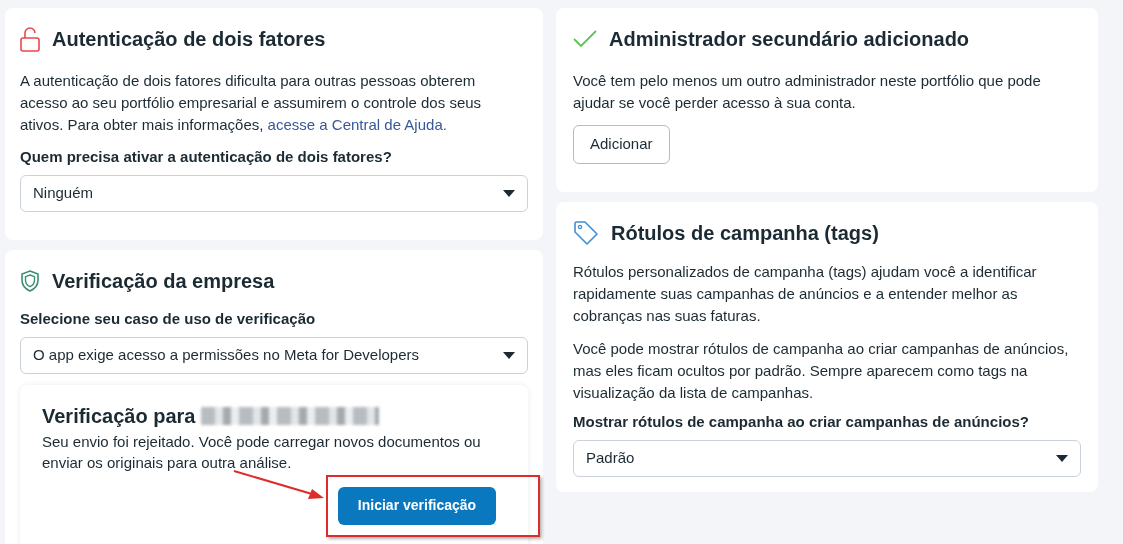  Describe the element at coordinates (262, 452) in the screenshot. I see `status-message: Seu envio foi rejeitado. Você pode carregar novos documentos ou enviar os originais para outra análise.` at that location.